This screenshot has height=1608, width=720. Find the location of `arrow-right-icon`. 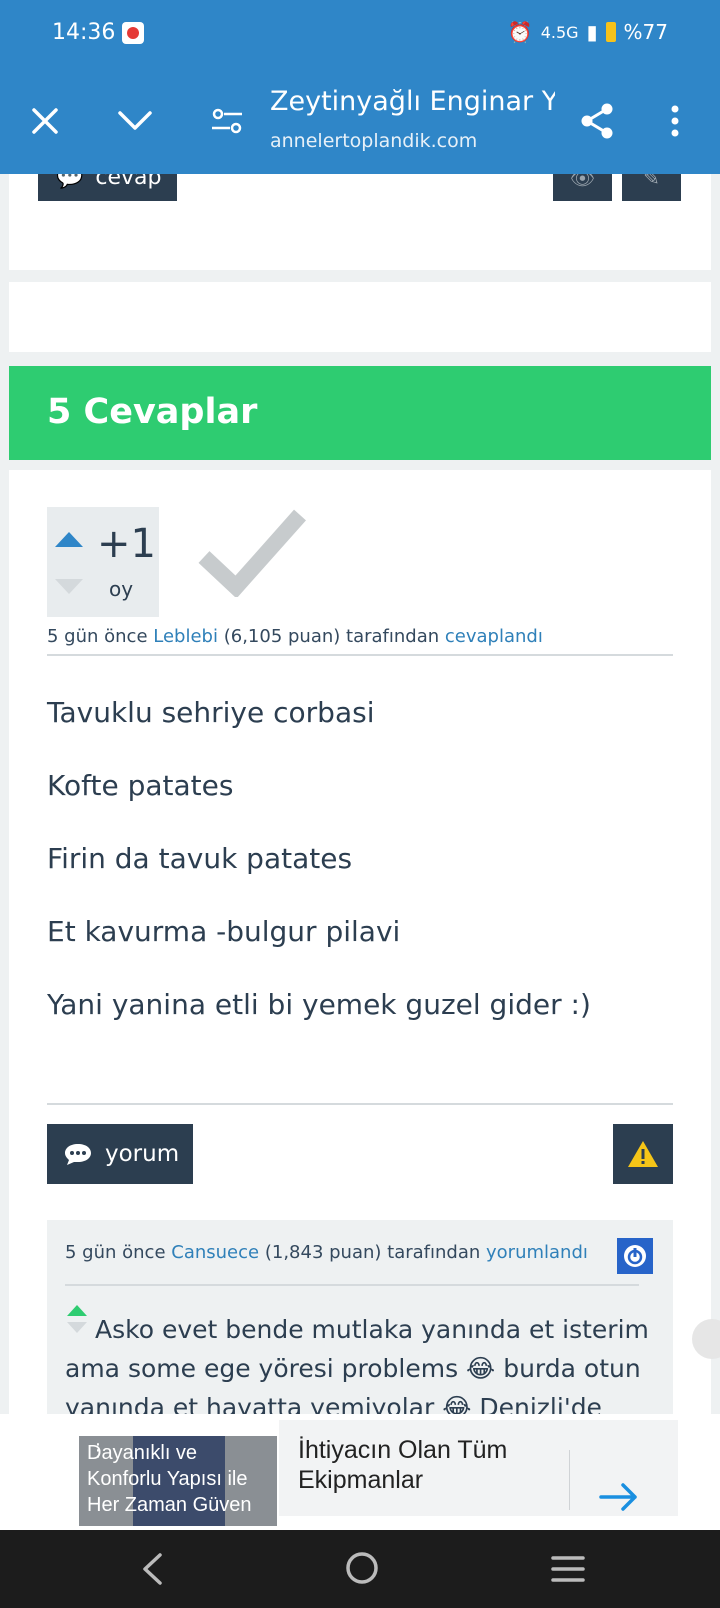

arrow-right-icon is located at coordinates (619, 1497).